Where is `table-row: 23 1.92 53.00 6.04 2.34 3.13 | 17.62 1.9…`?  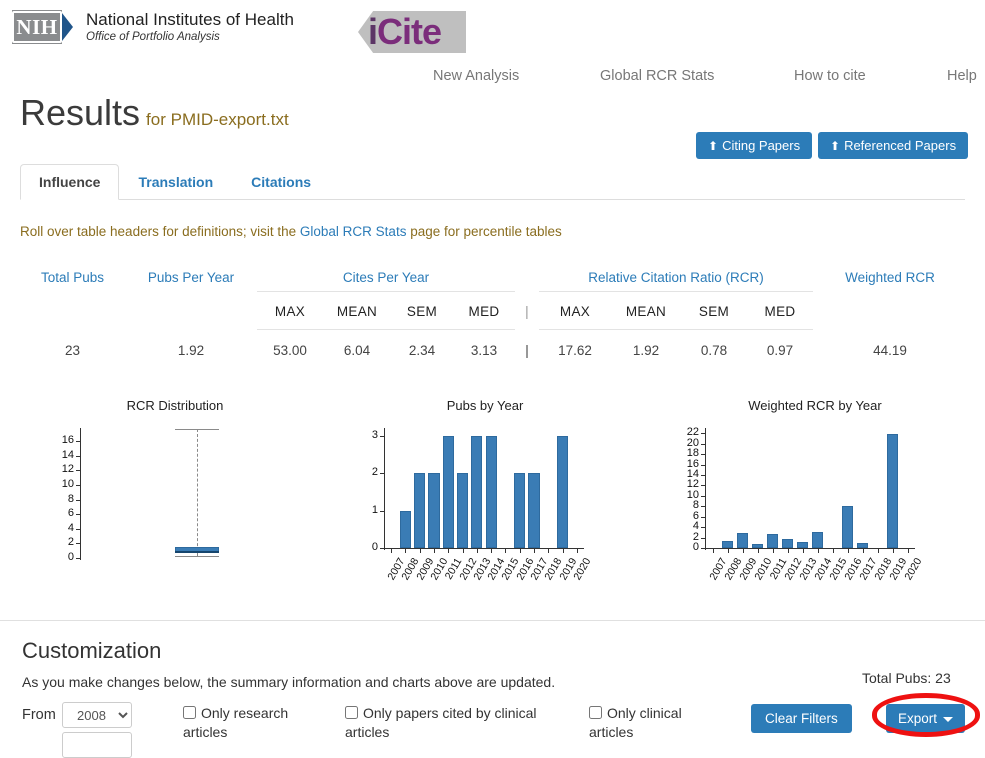 table-row: 23 1.92 53.00 6.04 2.34 3.13 | 17.62 1.9… is located at coordinates (493, 347).